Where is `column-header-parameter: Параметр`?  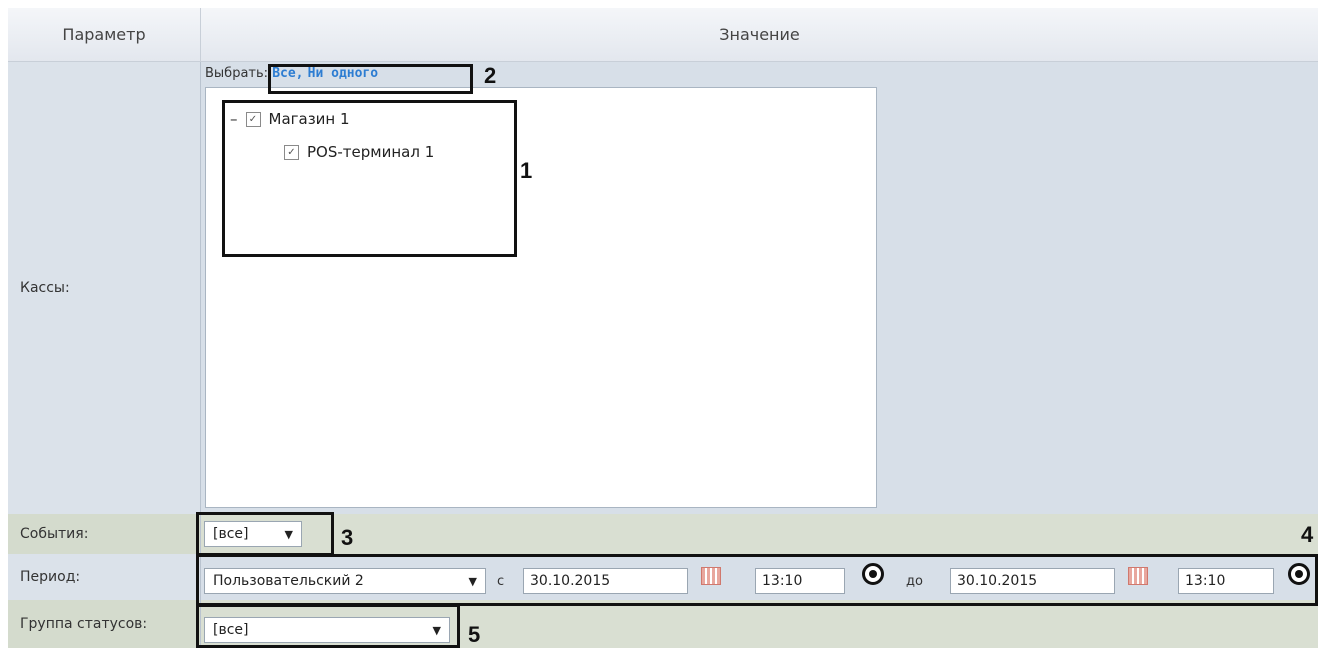 column-header-parameter: Параметр is located at coordinates (104, 35).